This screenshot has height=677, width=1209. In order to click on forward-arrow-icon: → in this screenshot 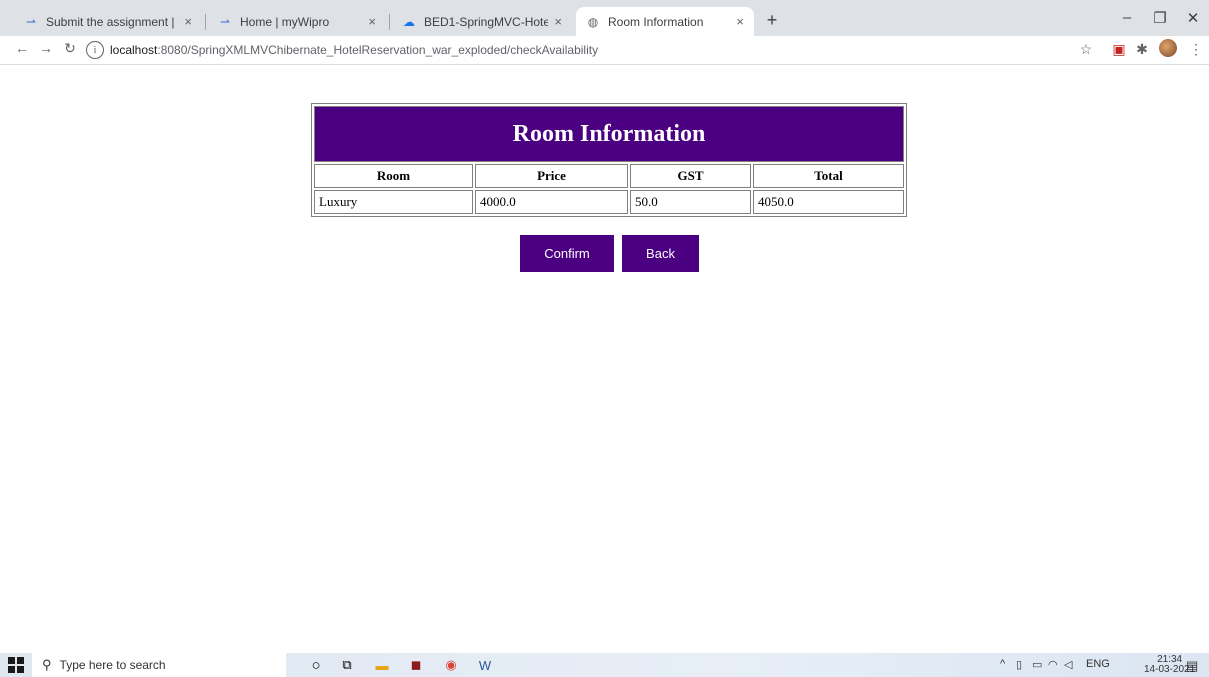, I will do `click(46, 48)`.